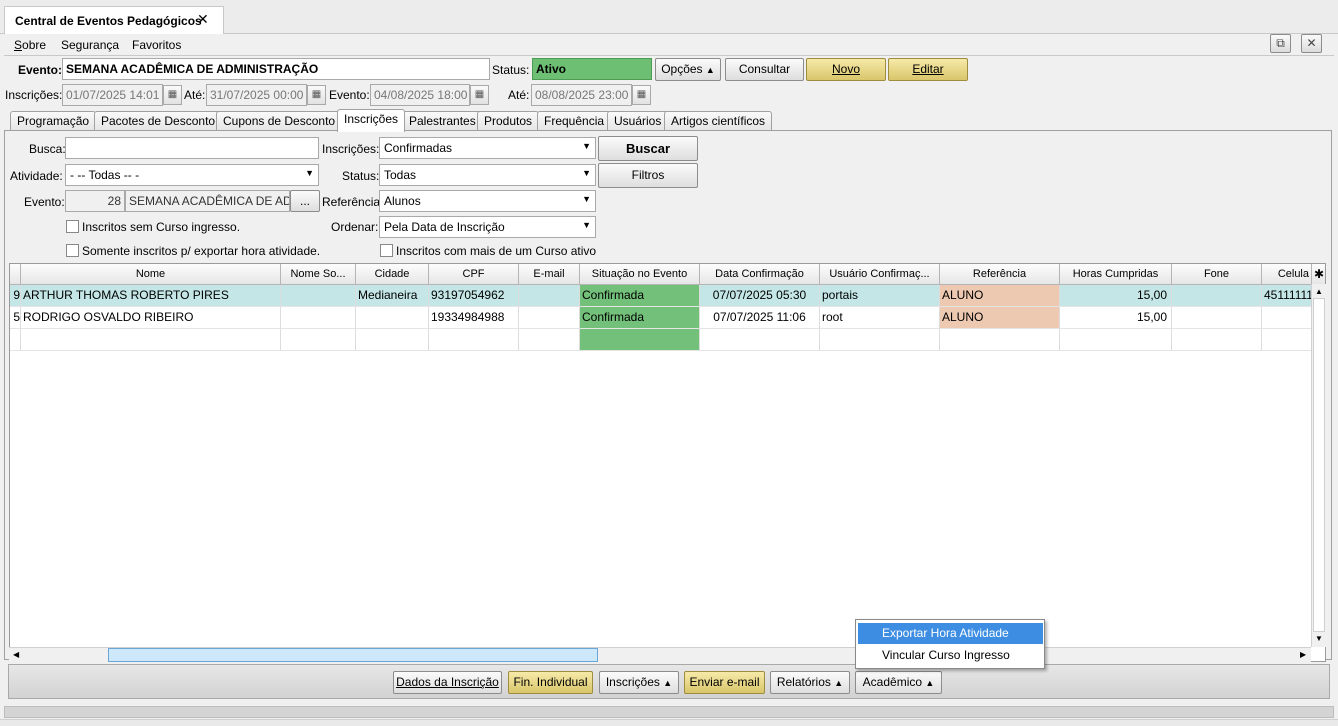 The width and height of the screenshot is (1338, 726). I want to click on col-cidade: Cidade, so click(392, 274).